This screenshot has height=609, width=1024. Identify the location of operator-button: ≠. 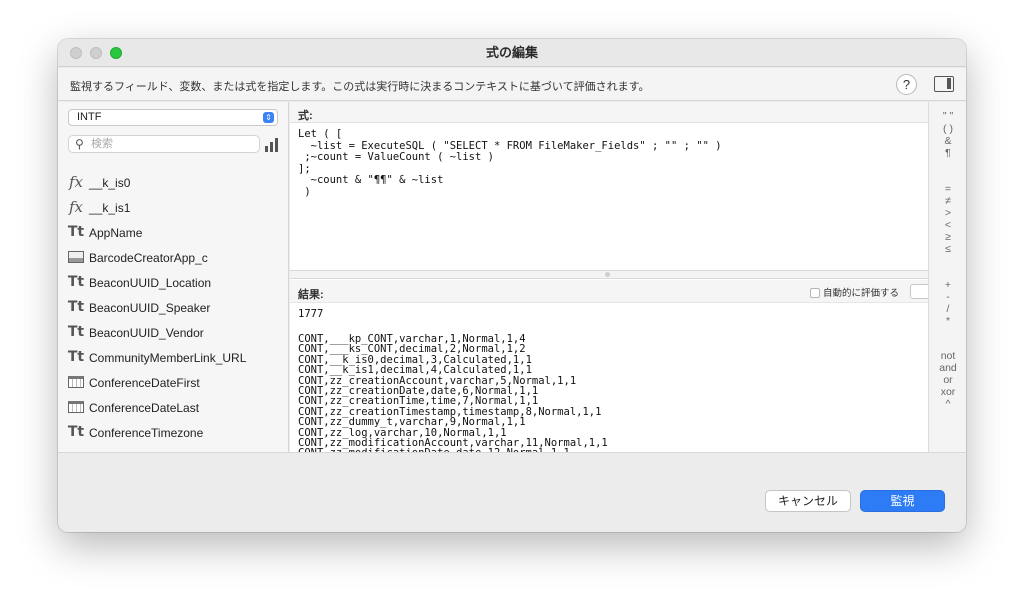
(947, 201).